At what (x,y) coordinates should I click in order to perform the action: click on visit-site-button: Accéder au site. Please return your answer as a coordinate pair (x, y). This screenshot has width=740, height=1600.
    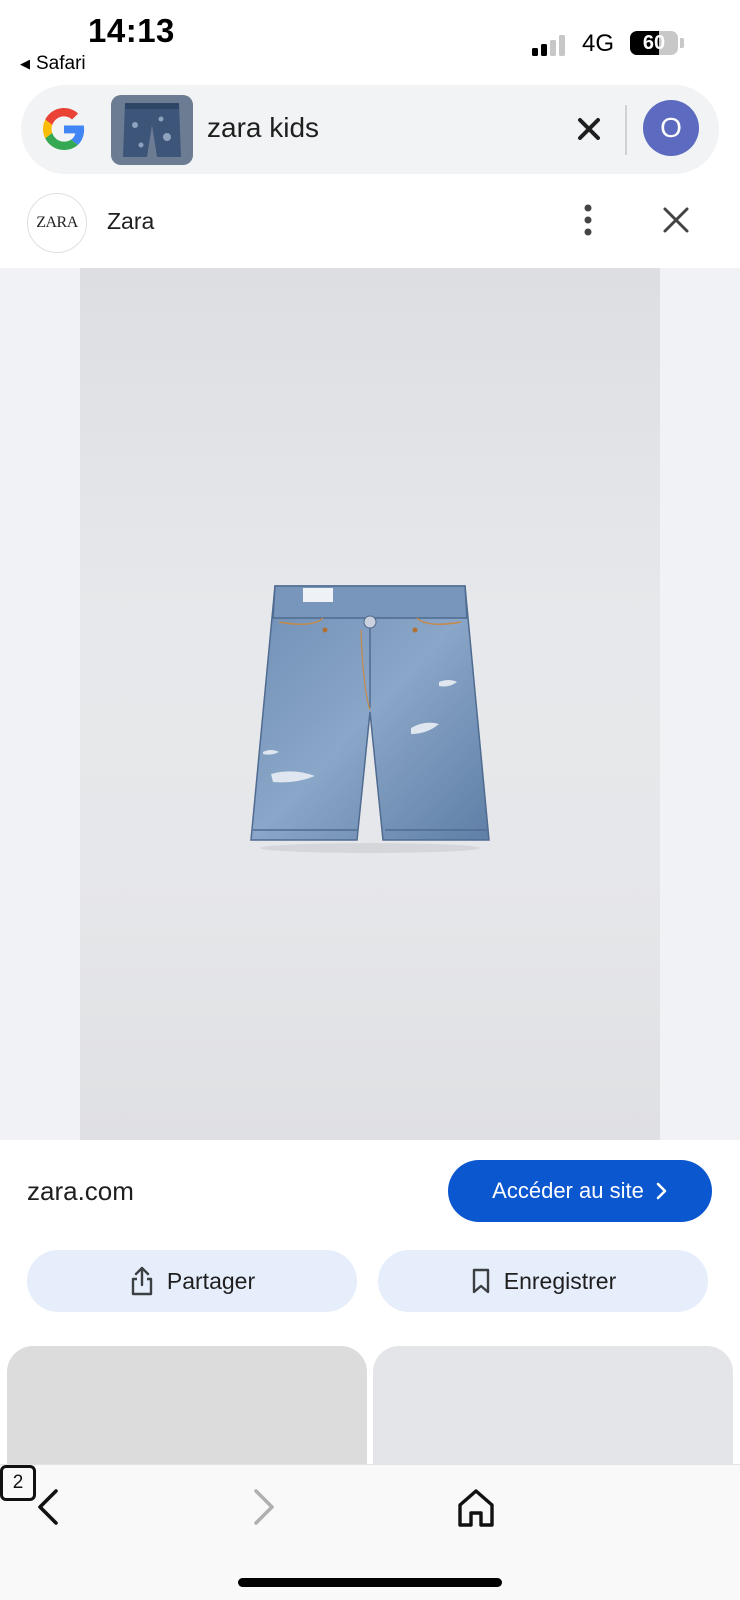
    Looking at the image, I should click on (580, 1191).